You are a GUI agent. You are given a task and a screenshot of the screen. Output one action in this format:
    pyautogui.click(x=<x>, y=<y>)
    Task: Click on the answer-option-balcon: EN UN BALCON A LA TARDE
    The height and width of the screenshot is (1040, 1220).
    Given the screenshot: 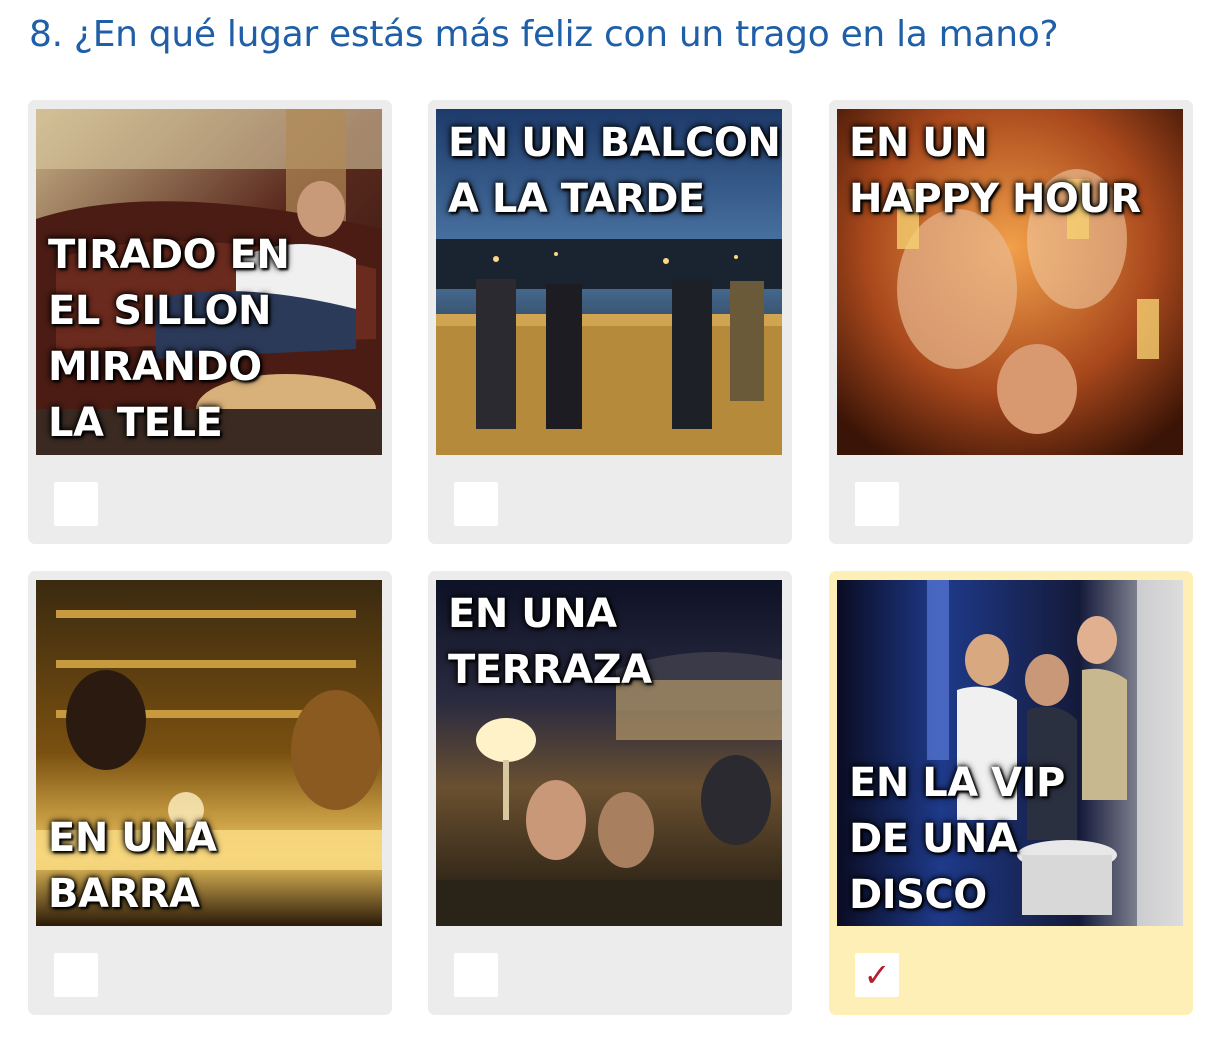 What is the action you would take?
    pyautogui.click(x=610, y=322)
    